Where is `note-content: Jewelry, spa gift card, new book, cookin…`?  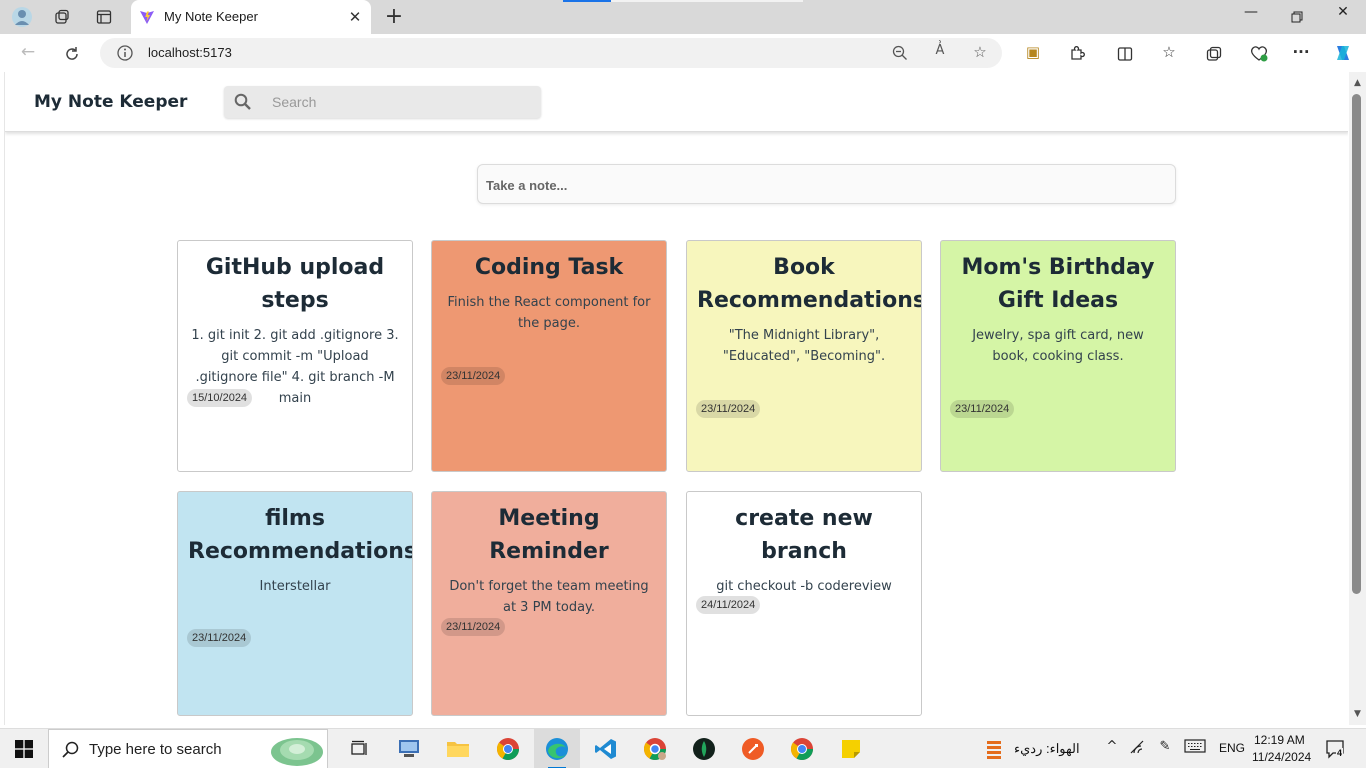 note-content: Jewelry, spa gift card, new book, cookin… is located at coordinates (1058, 346).